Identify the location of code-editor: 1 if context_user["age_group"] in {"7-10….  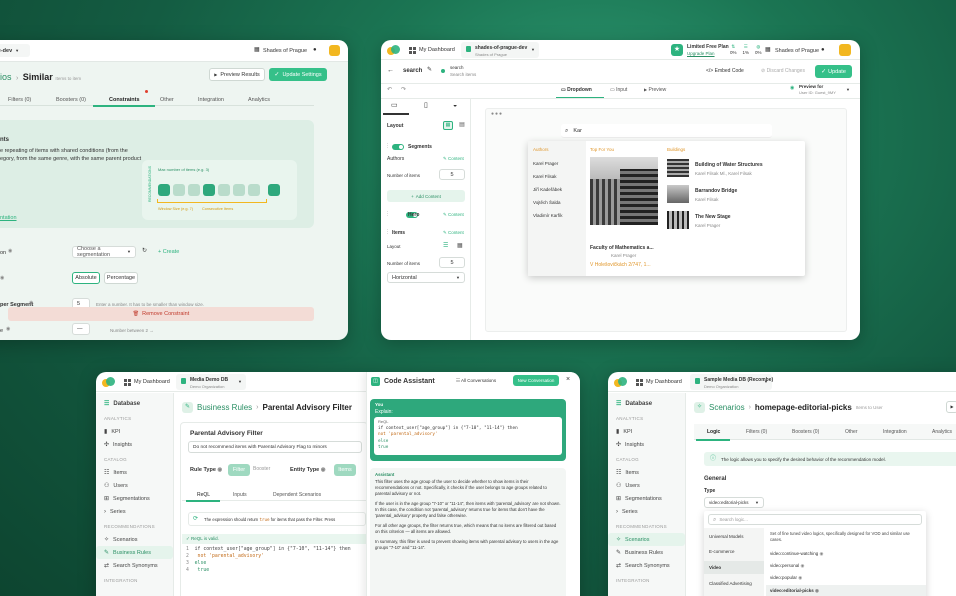
(274, 566).